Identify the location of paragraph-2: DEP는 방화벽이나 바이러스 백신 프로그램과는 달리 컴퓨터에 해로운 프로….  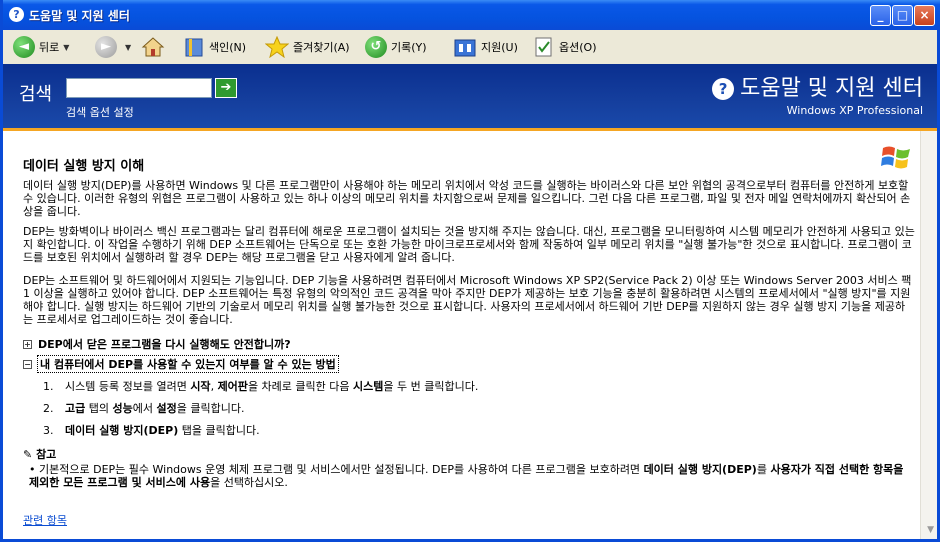
(469, 244).